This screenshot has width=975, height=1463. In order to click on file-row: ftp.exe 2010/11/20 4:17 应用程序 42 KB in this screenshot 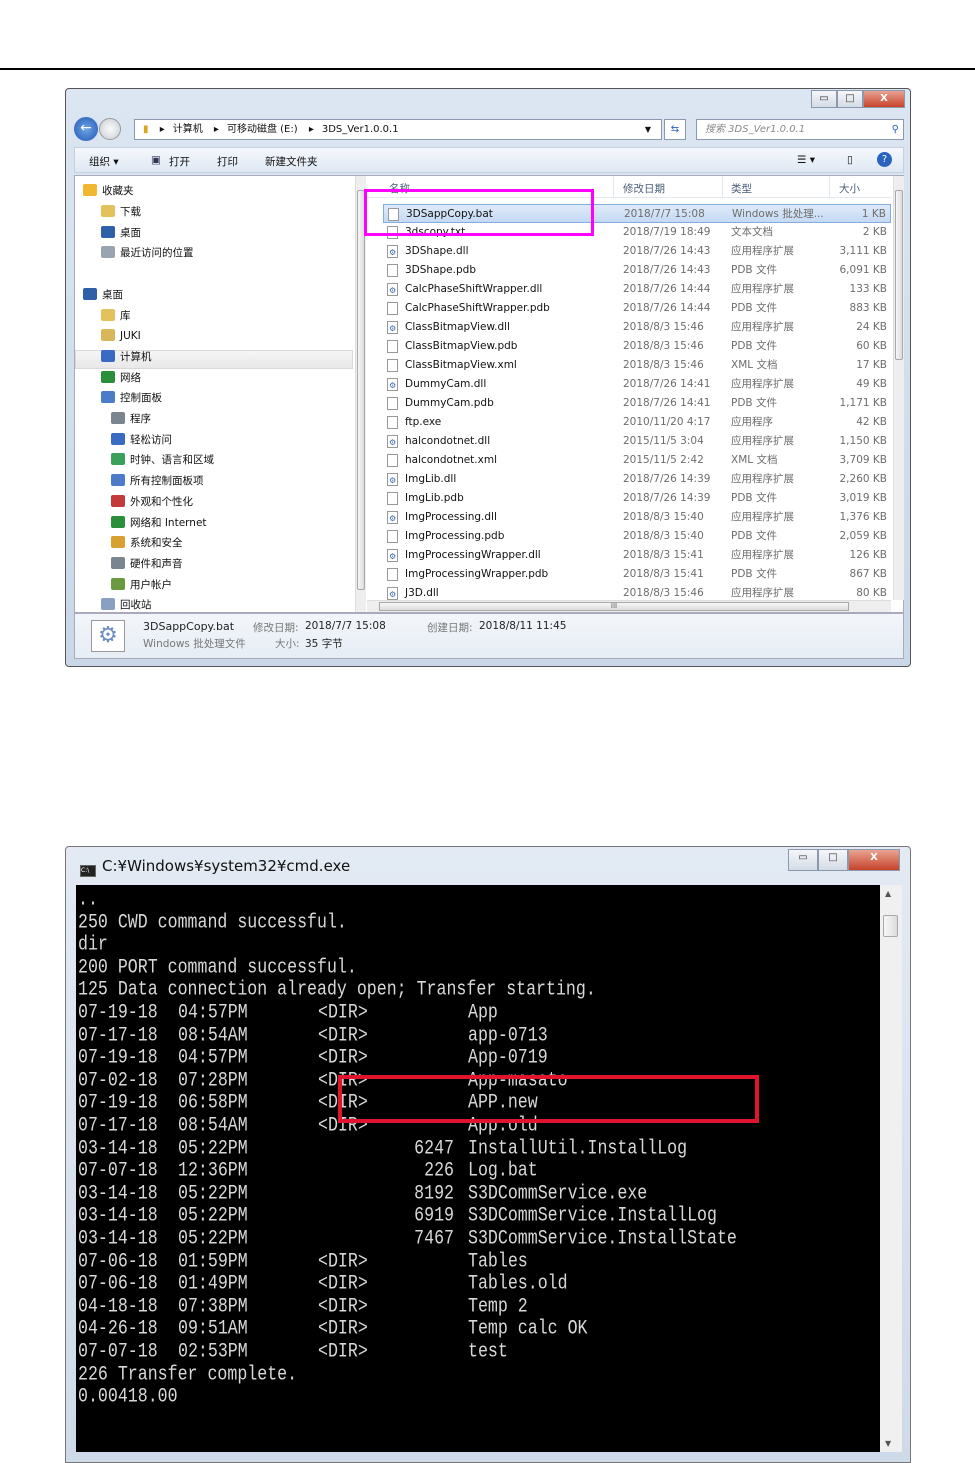, I will do `click(637, 422)`.